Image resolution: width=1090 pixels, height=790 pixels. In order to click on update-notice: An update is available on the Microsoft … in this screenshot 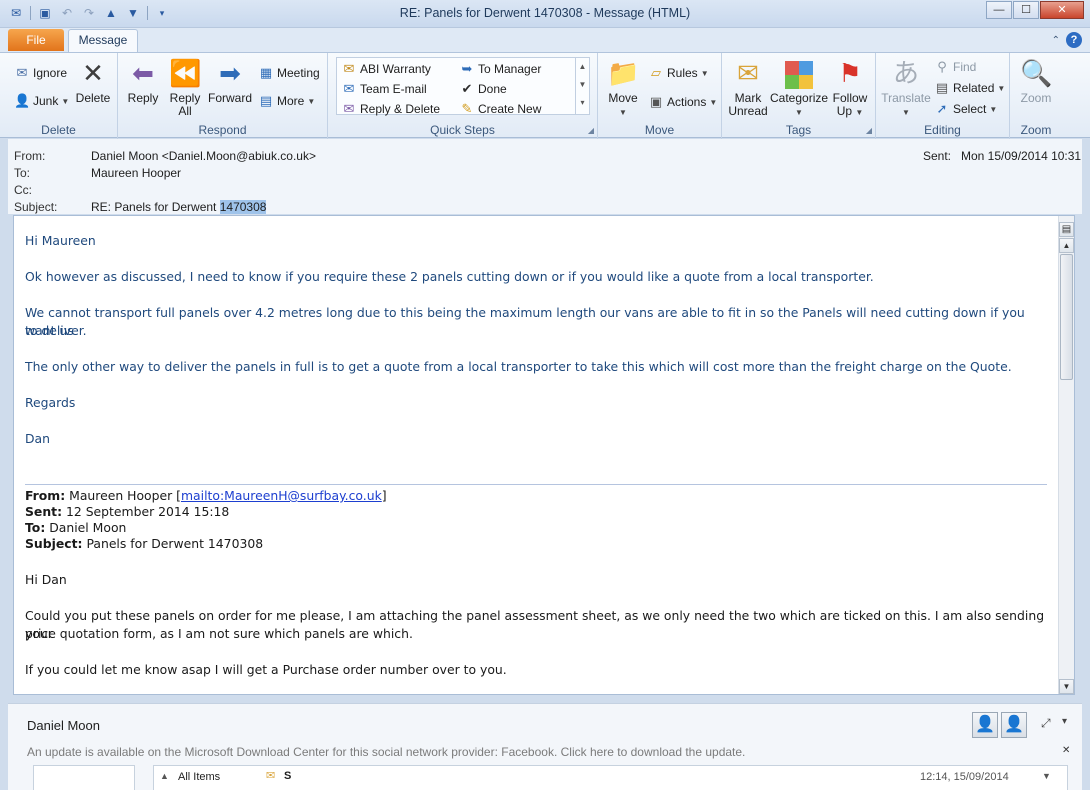, I will do `click(386, 752)`.